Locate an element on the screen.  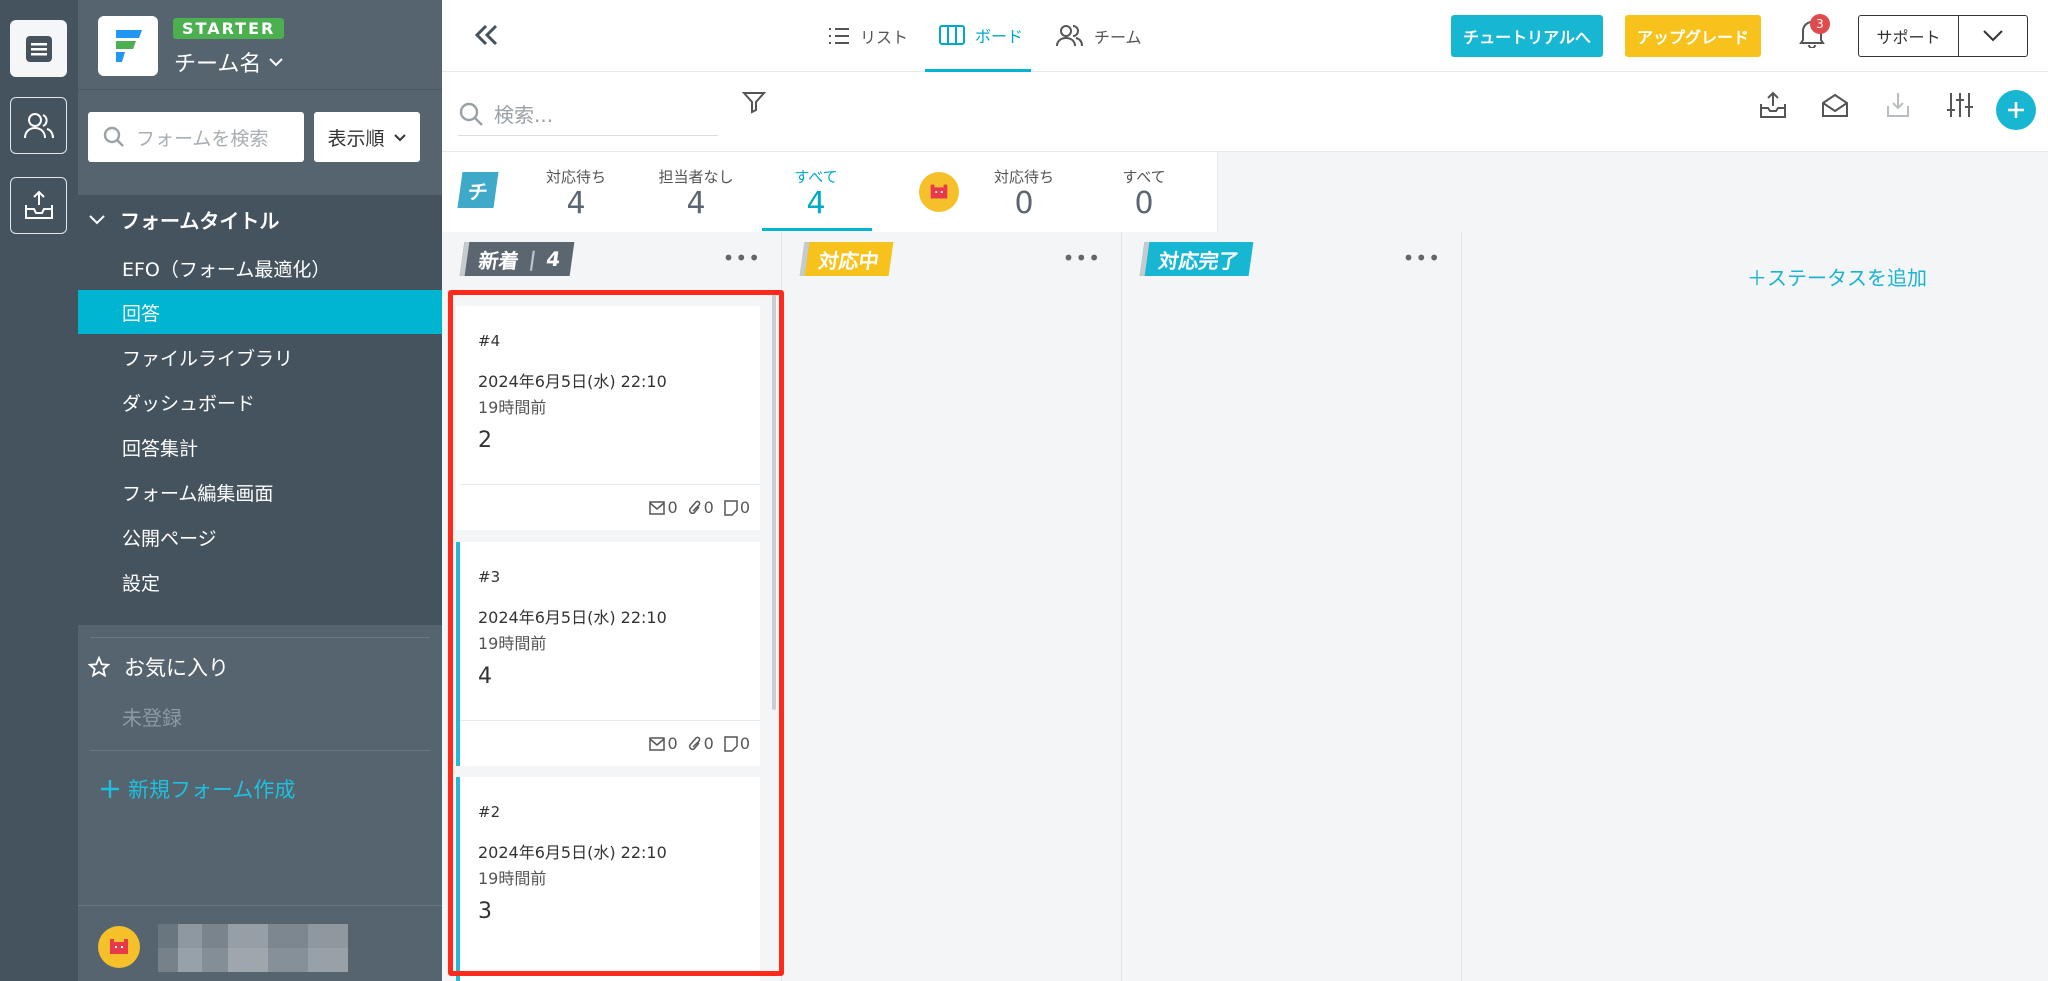
form-title: フォームタイトル is located at coordinates (200, 221).